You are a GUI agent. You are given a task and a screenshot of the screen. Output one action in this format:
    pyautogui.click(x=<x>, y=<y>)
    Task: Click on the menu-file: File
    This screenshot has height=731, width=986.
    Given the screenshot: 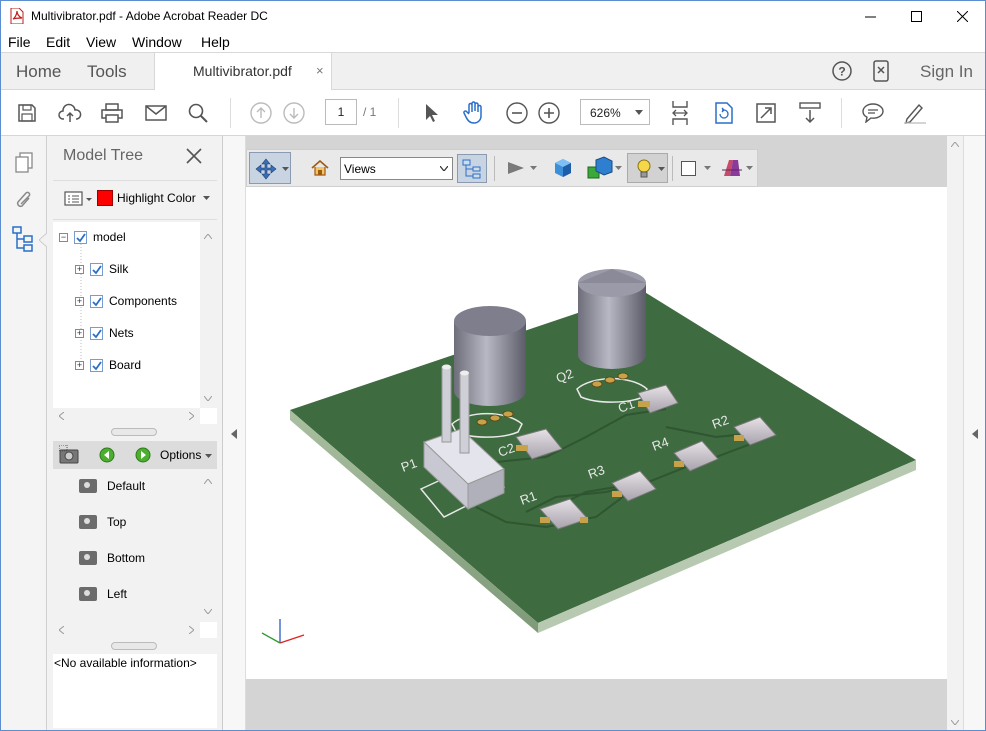 What is the action you would take?
    pyautogui.click(x=19, y=42)
    